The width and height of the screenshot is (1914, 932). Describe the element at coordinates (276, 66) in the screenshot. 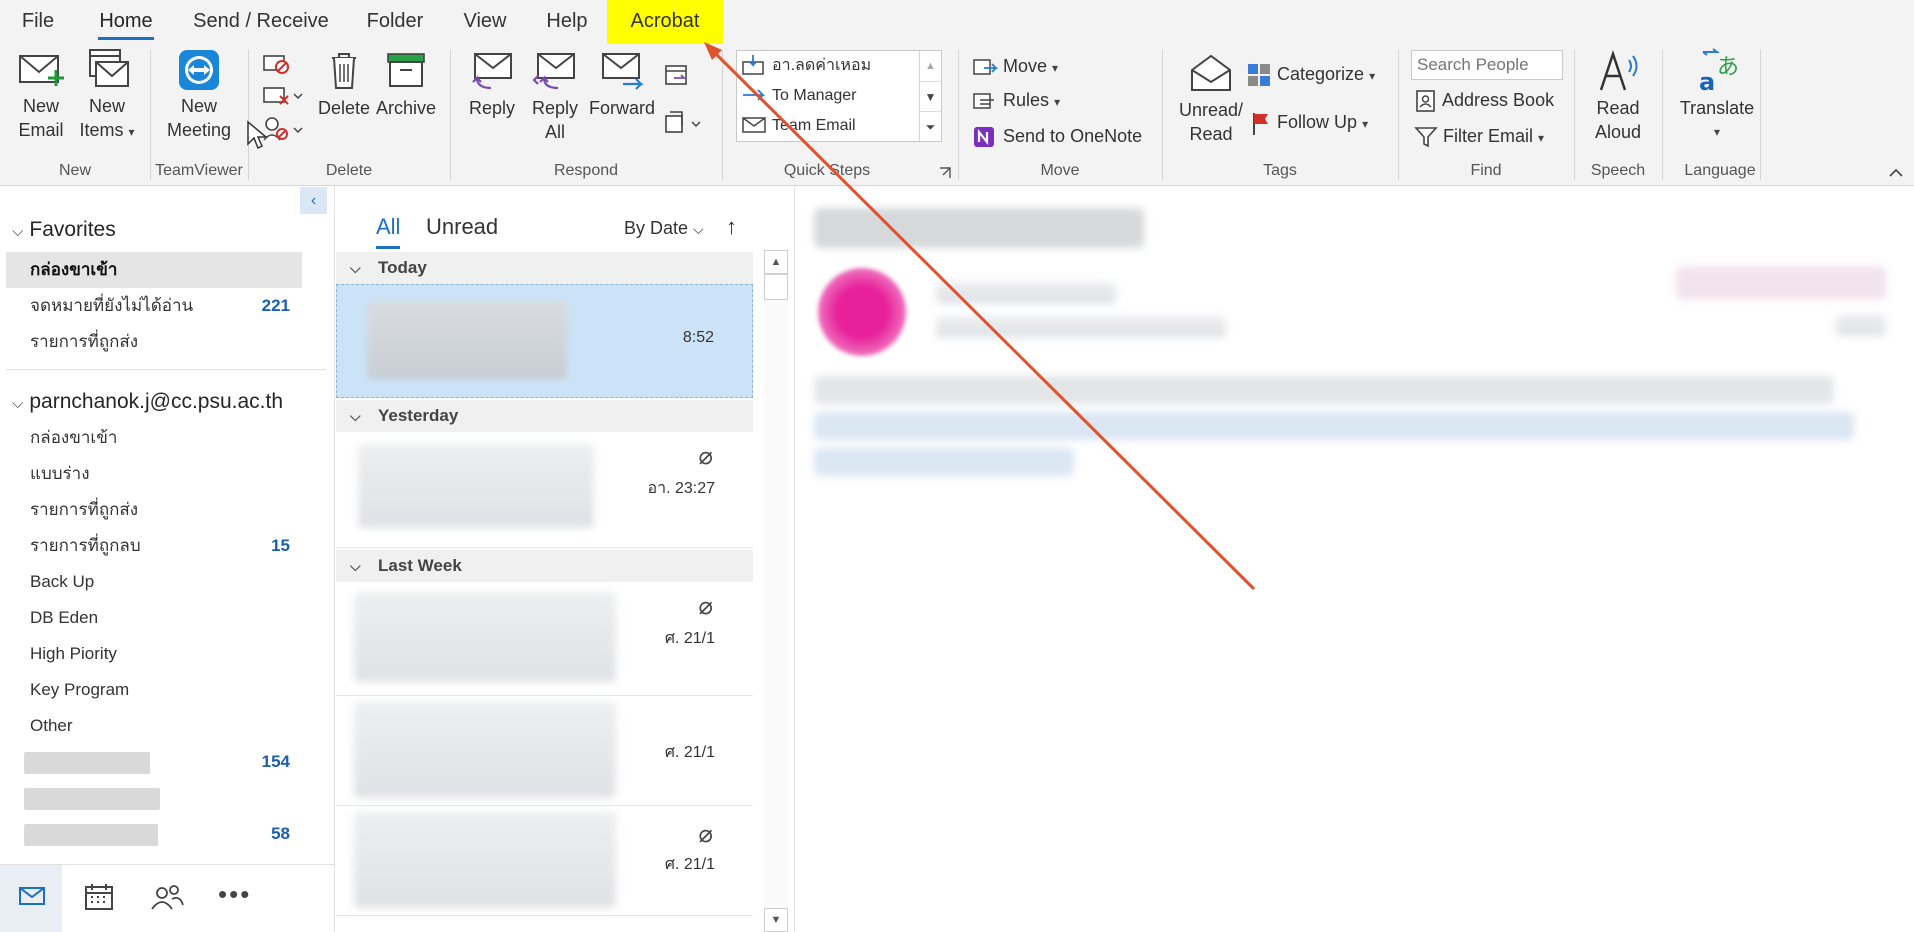

I see `ignore-button` at that location.